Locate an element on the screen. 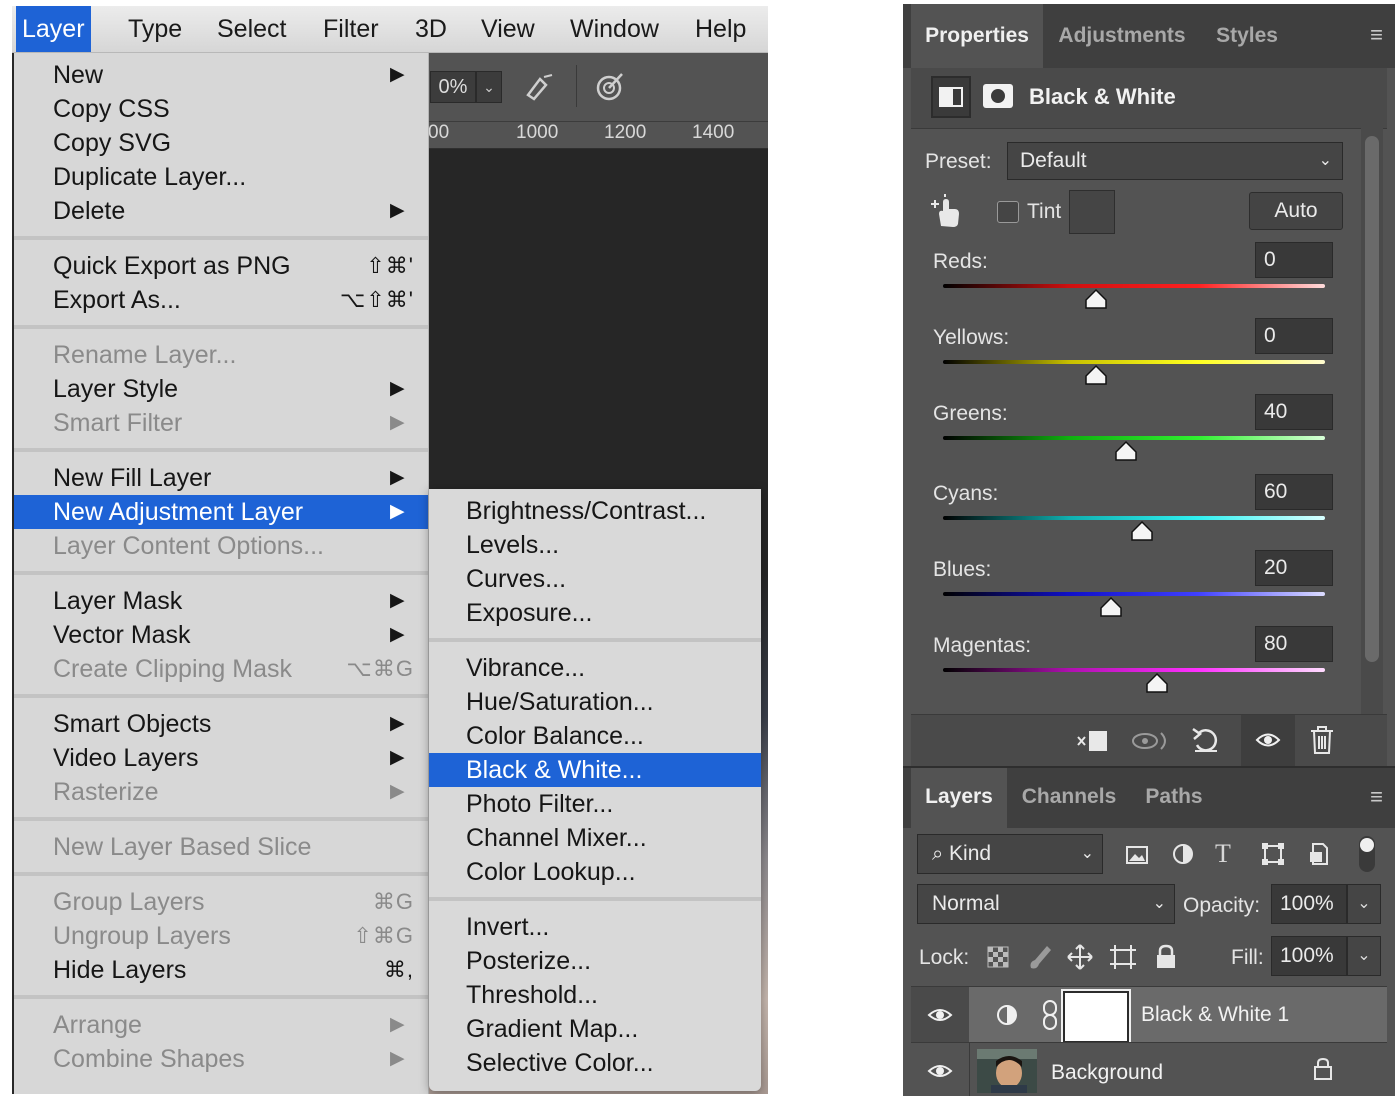 Image resolution: width=1398 pixels, height=1104 pixels. slider-thumb-greens is located at coordinates (1126, 451).